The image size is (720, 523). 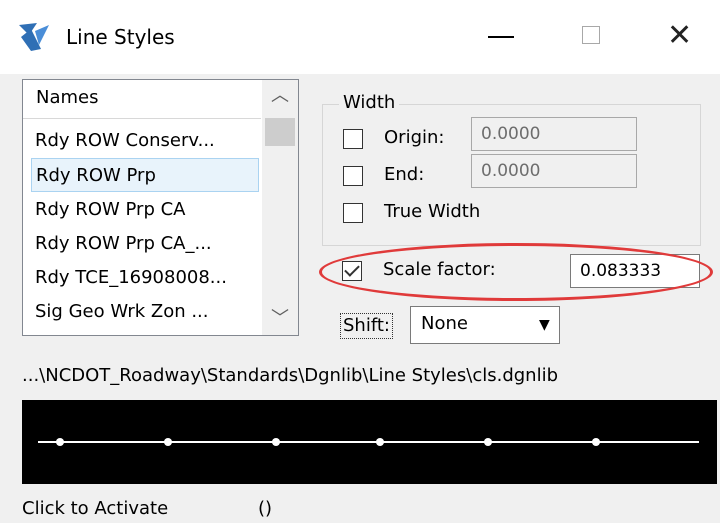 I want to click on list-item-selected: Rdy ROW Prp, so click(x=145, y=175).